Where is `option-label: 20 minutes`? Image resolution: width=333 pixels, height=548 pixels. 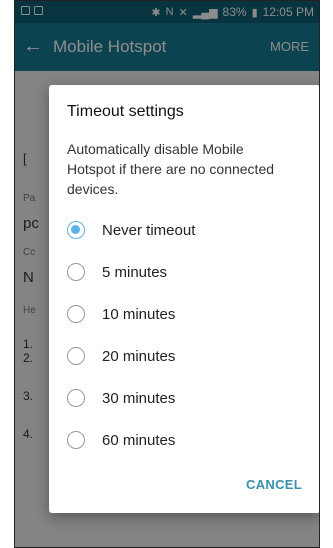
option-label: 20 minutes is located at coordinates (139, 356).